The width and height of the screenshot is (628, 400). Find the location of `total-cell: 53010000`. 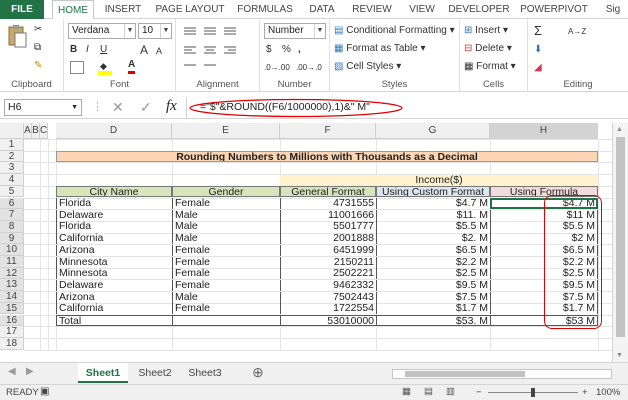

total-cell: 53010000 is located at coordinates (328, 321).